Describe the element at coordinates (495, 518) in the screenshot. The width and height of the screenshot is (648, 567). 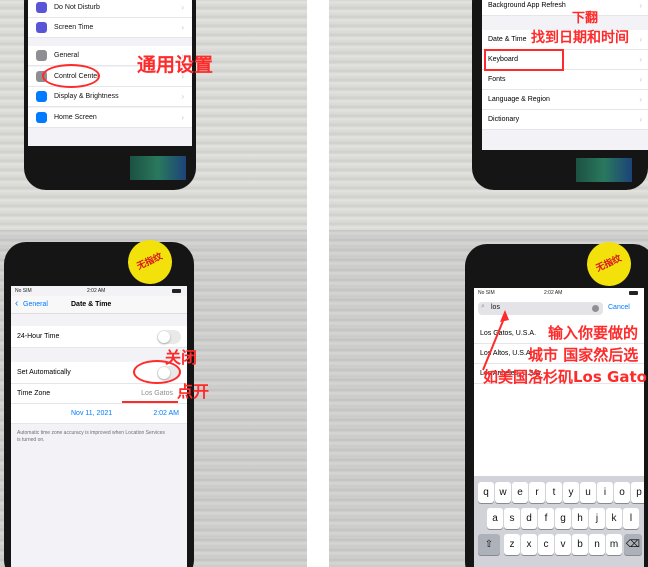
I see `key-a: a` at that location.